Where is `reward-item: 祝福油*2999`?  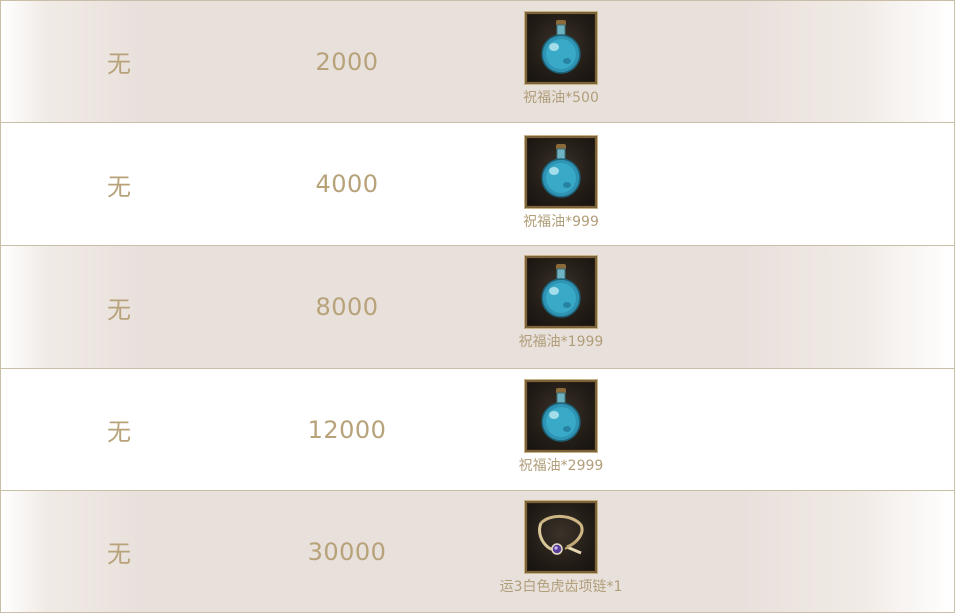 reward-item: 祝福油*2999 is located at coordinates (561, 427).